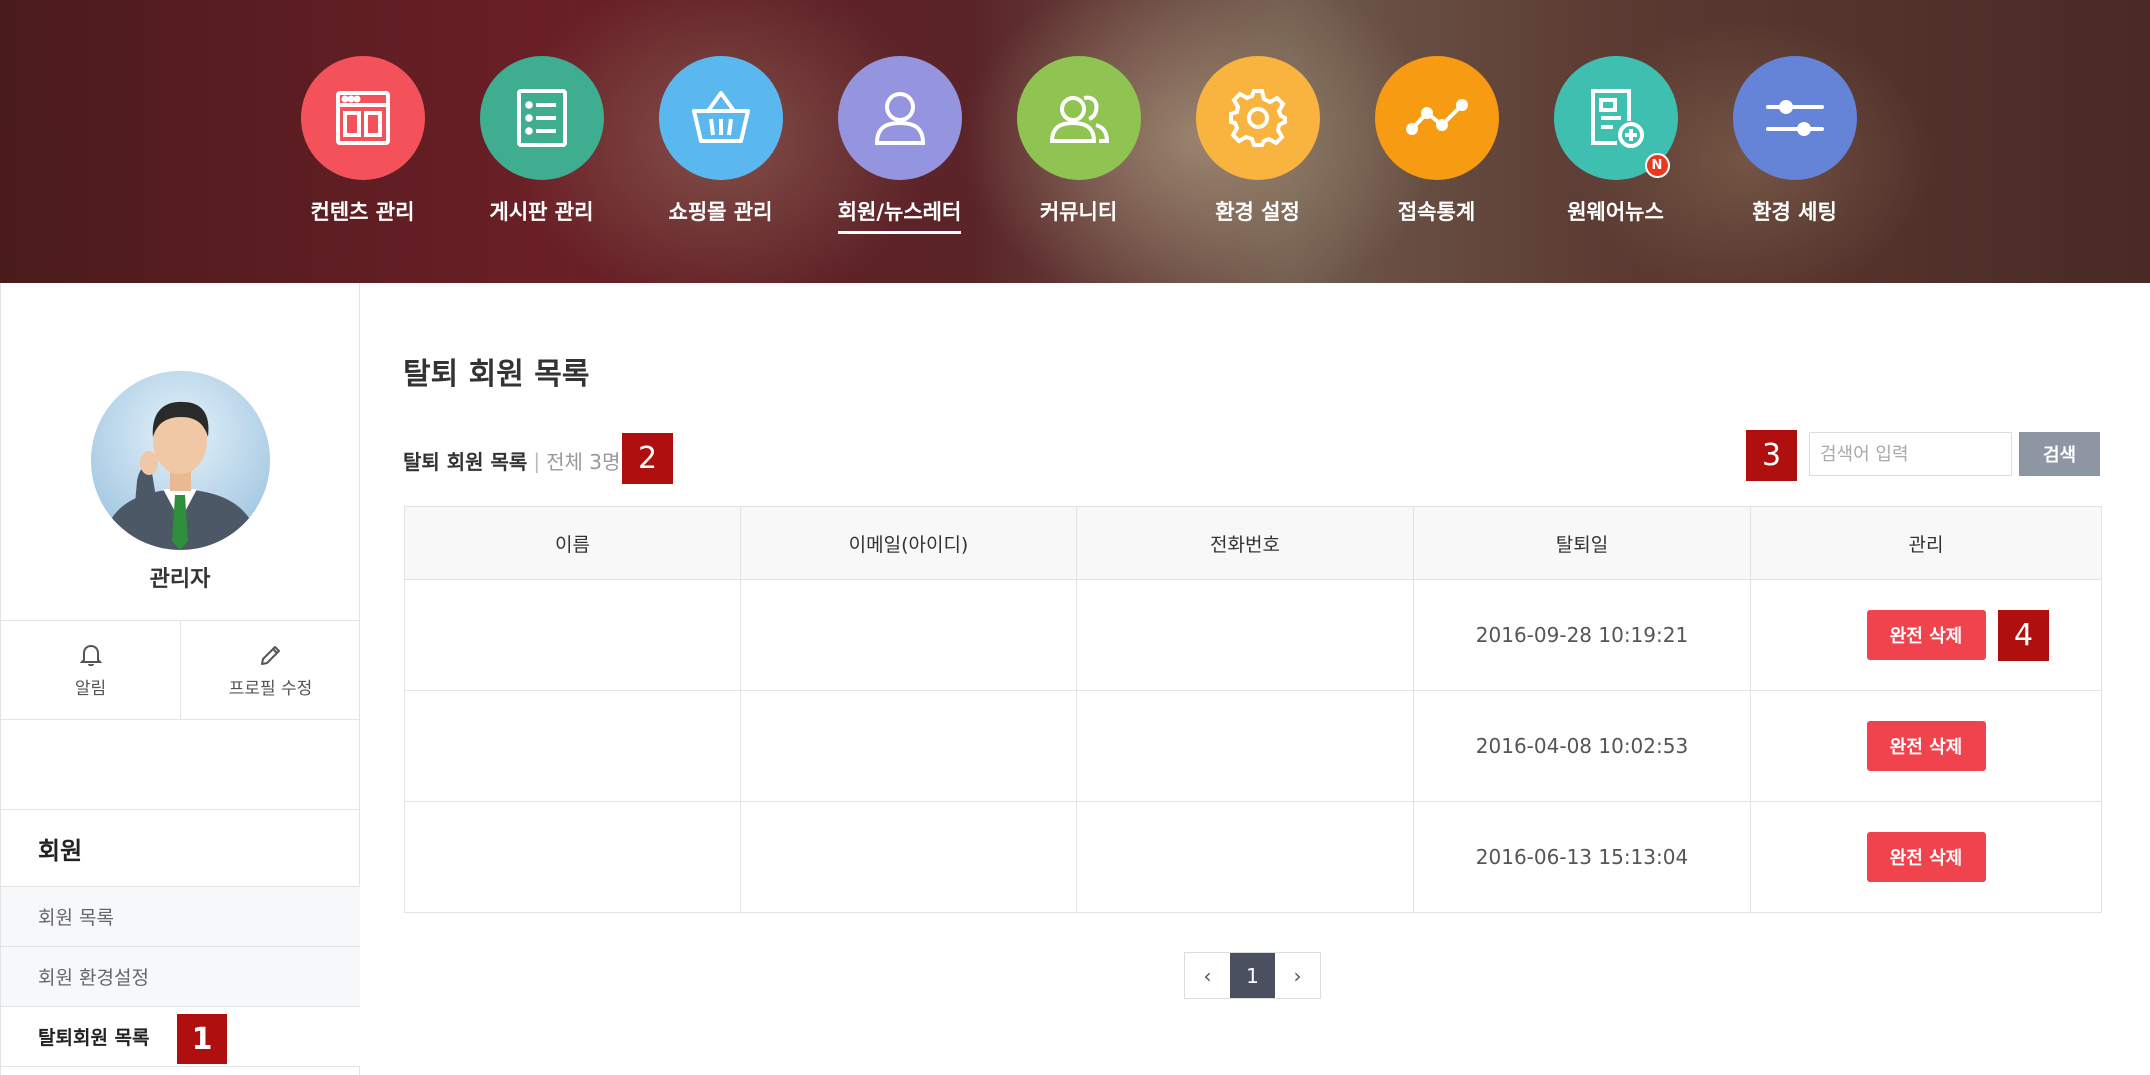 The image size is (2150, 1075). I want to click on pagination: ‹ 1 ›, so click(1252, 975).